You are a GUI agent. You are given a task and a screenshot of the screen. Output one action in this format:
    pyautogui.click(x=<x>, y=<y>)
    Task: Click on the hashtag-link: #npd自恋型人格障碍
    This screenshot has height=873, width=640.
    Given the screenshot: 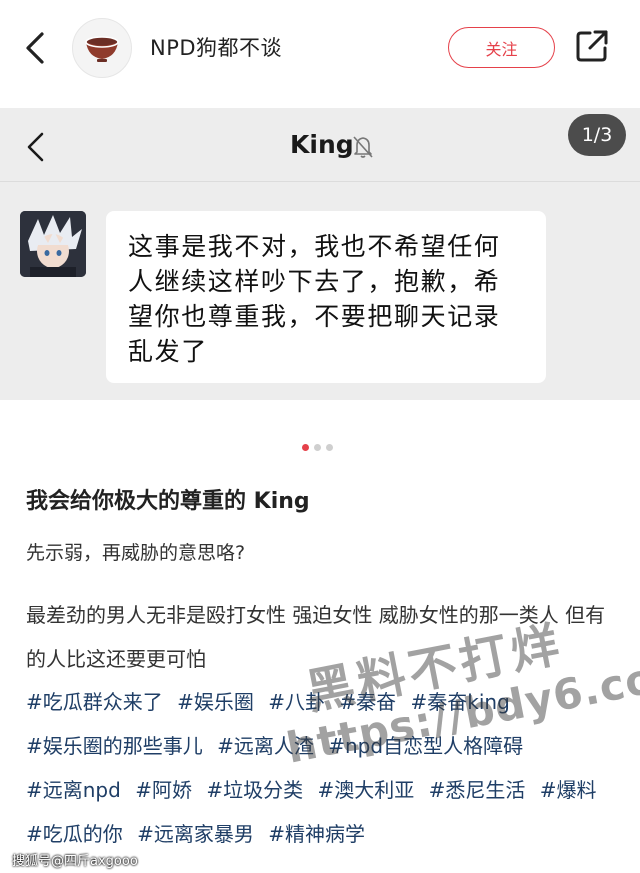 What is the action you would take?
    pyautogui.click(x=425, y=746)
    